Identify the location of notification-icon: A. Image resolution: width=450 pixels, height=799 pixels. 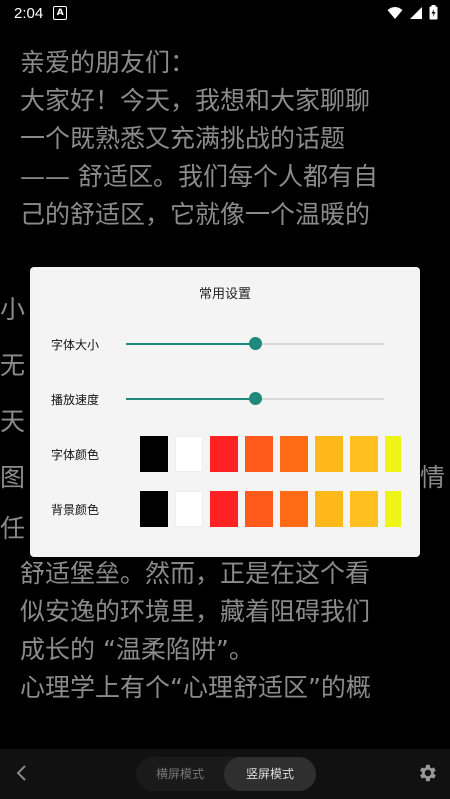
(60, 13).